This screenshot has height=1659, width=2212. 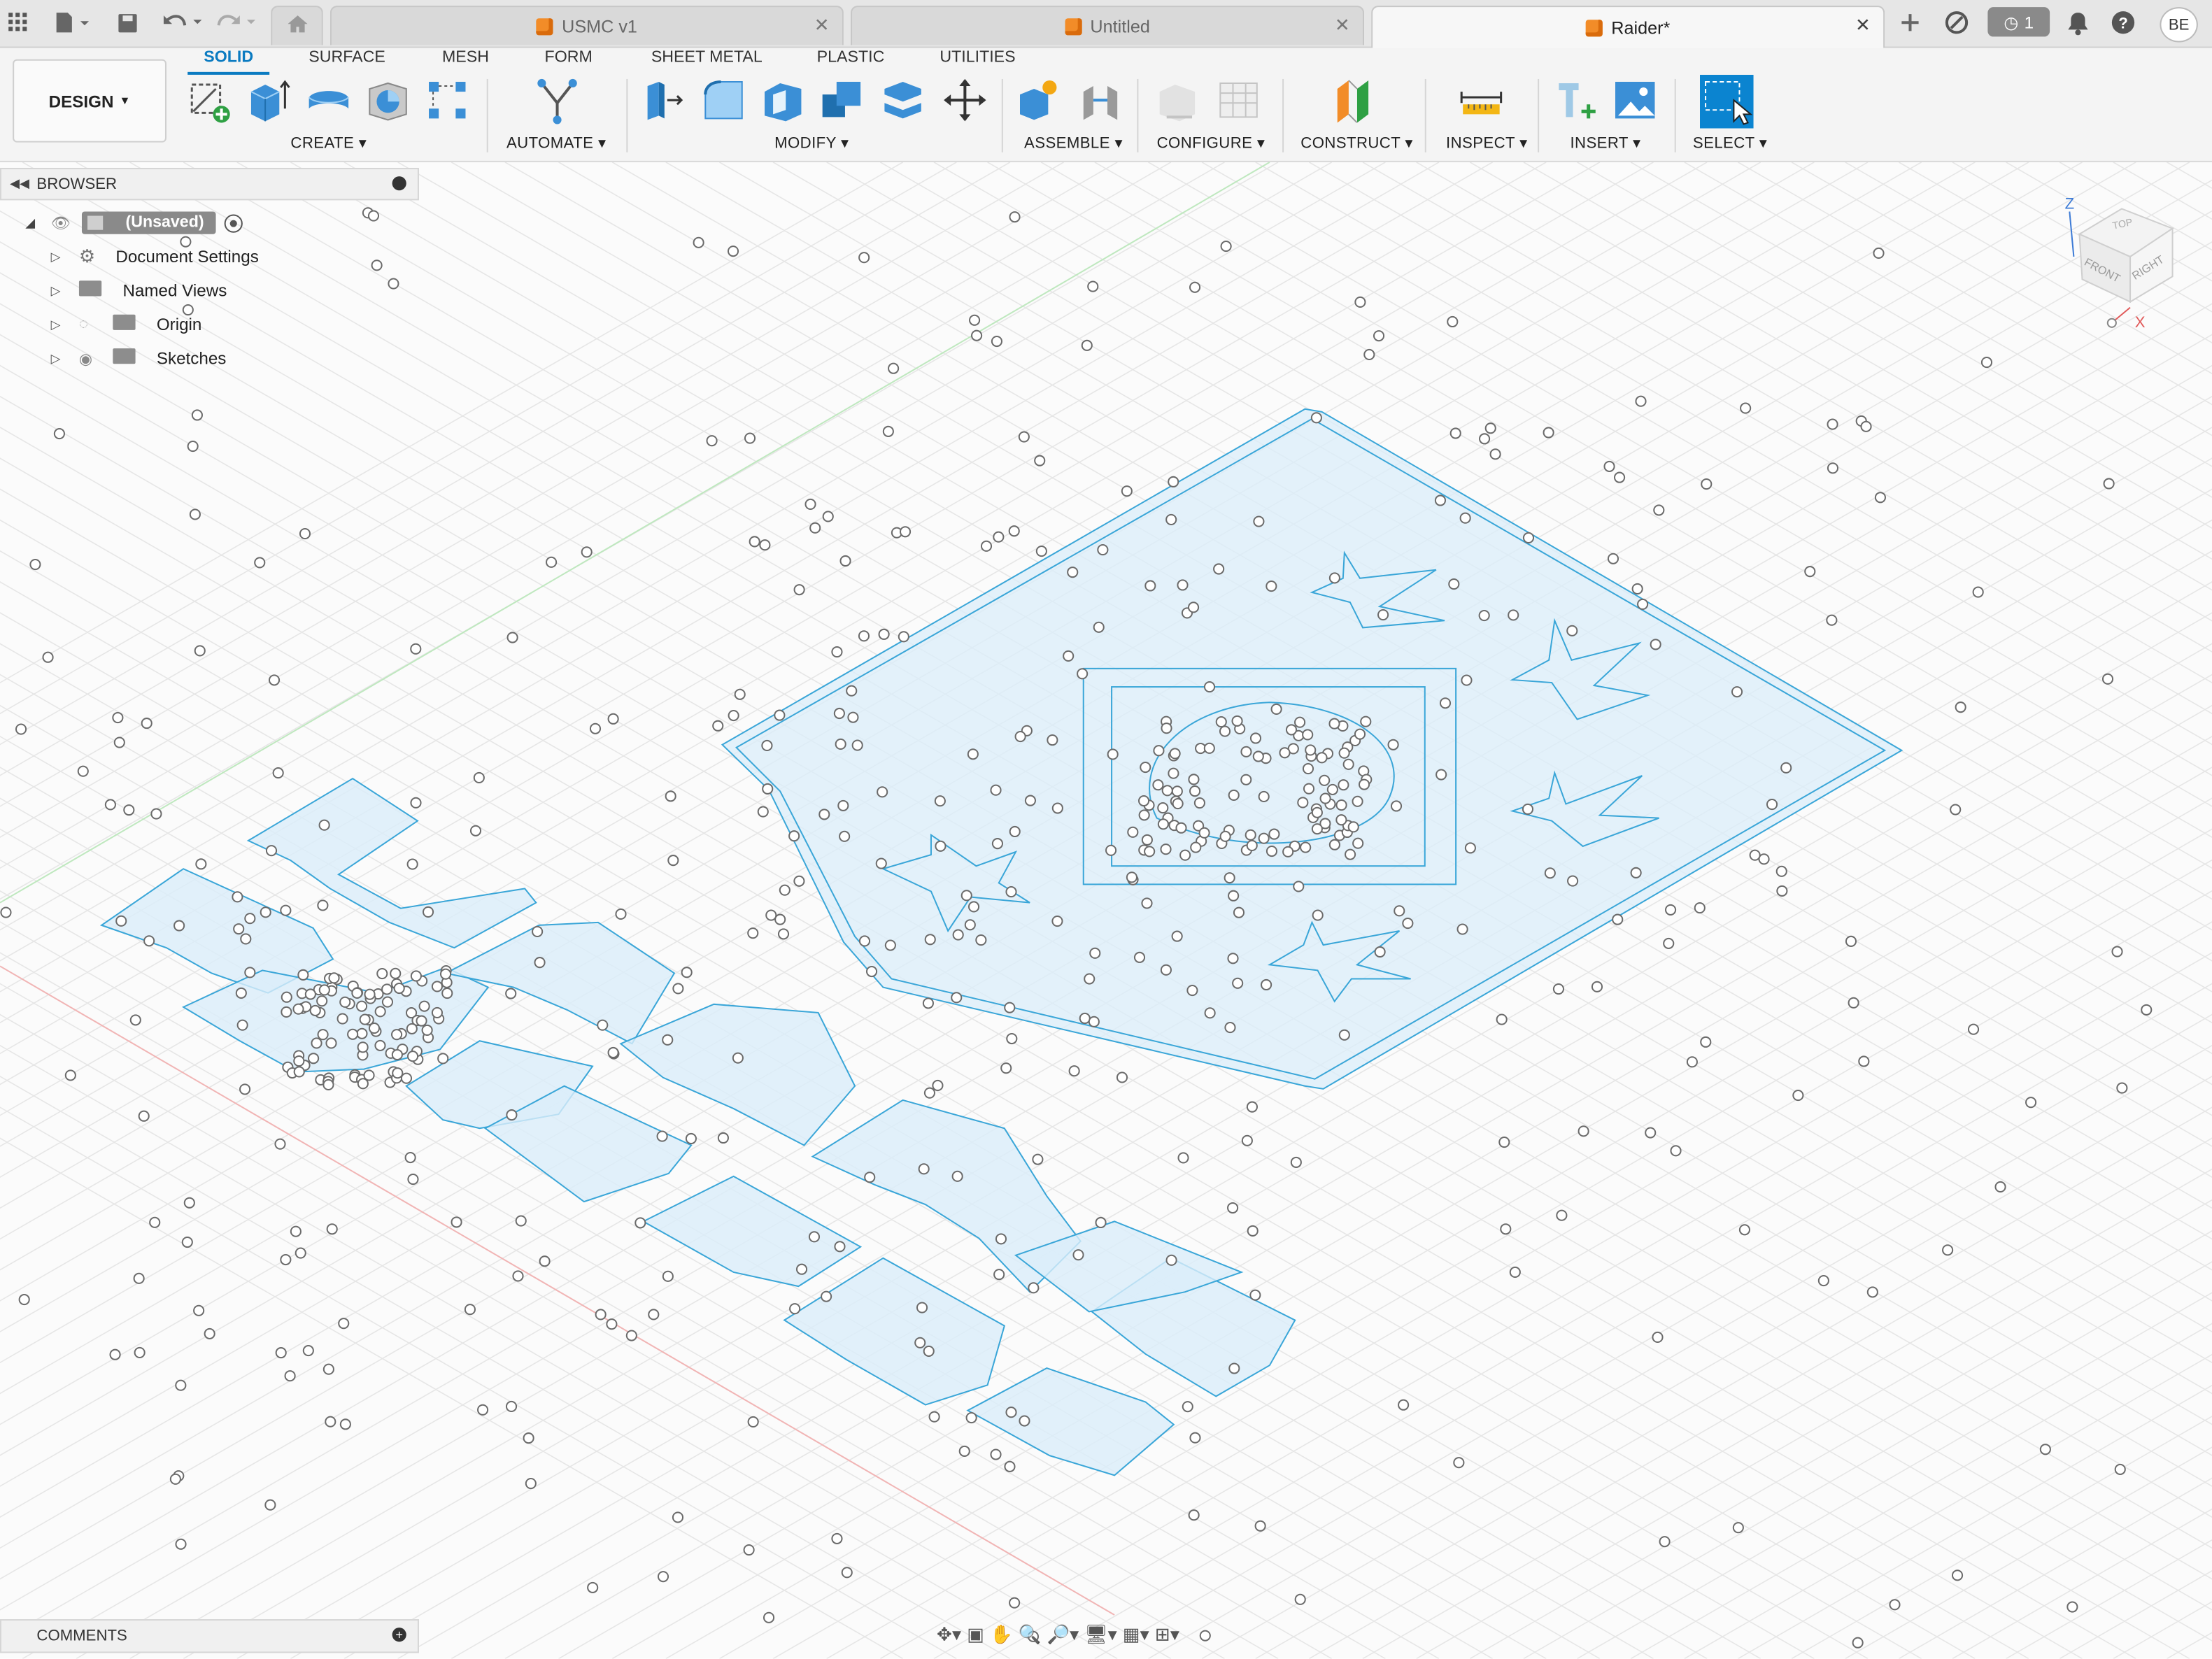 What do you see at coordinates (2018, 22) in the screenshot?
I see `job-status-button: ◷ 1` at bounding box center [2018, 22].